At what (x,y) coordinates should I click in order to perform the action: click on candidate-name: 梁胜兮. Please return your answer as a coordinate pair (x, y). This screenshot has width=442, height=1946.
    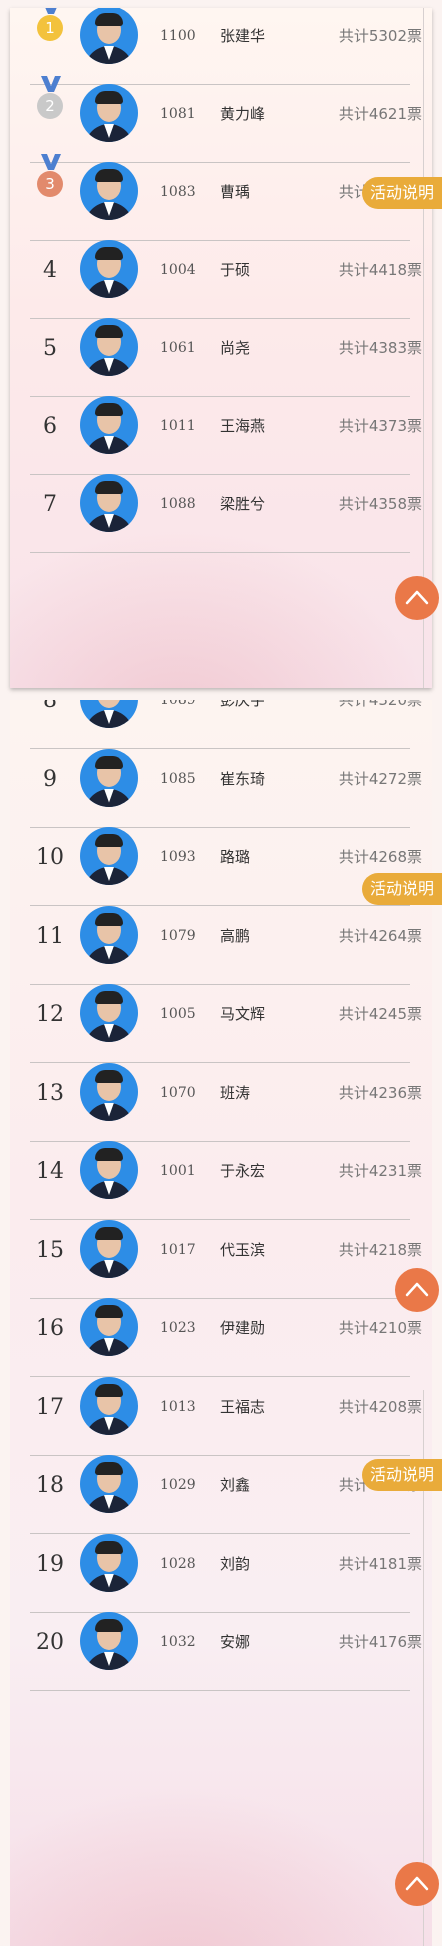
    Looking at the image, I should click on (243, 504).